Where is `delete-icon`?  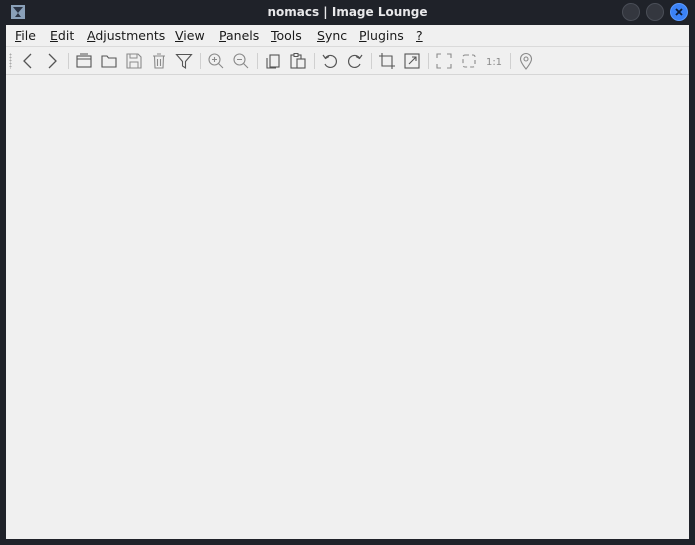
delete-icon is located at coordinates (159, 61).